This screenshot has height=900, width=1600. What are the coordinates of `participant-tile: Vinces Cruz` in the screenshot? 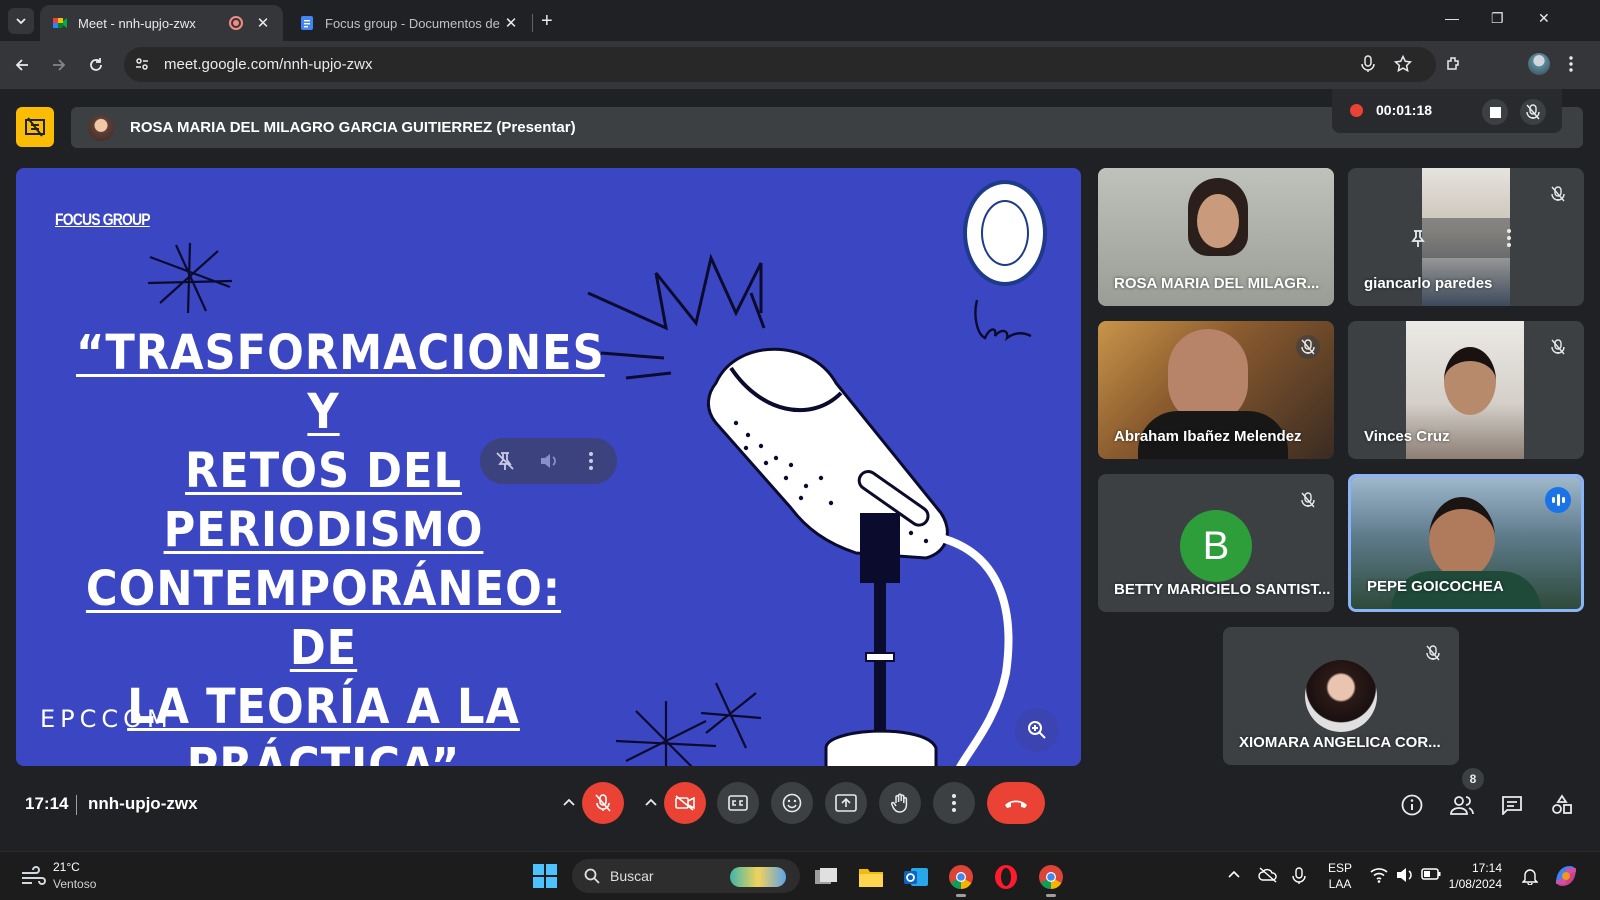 It's located at (1466, 390).